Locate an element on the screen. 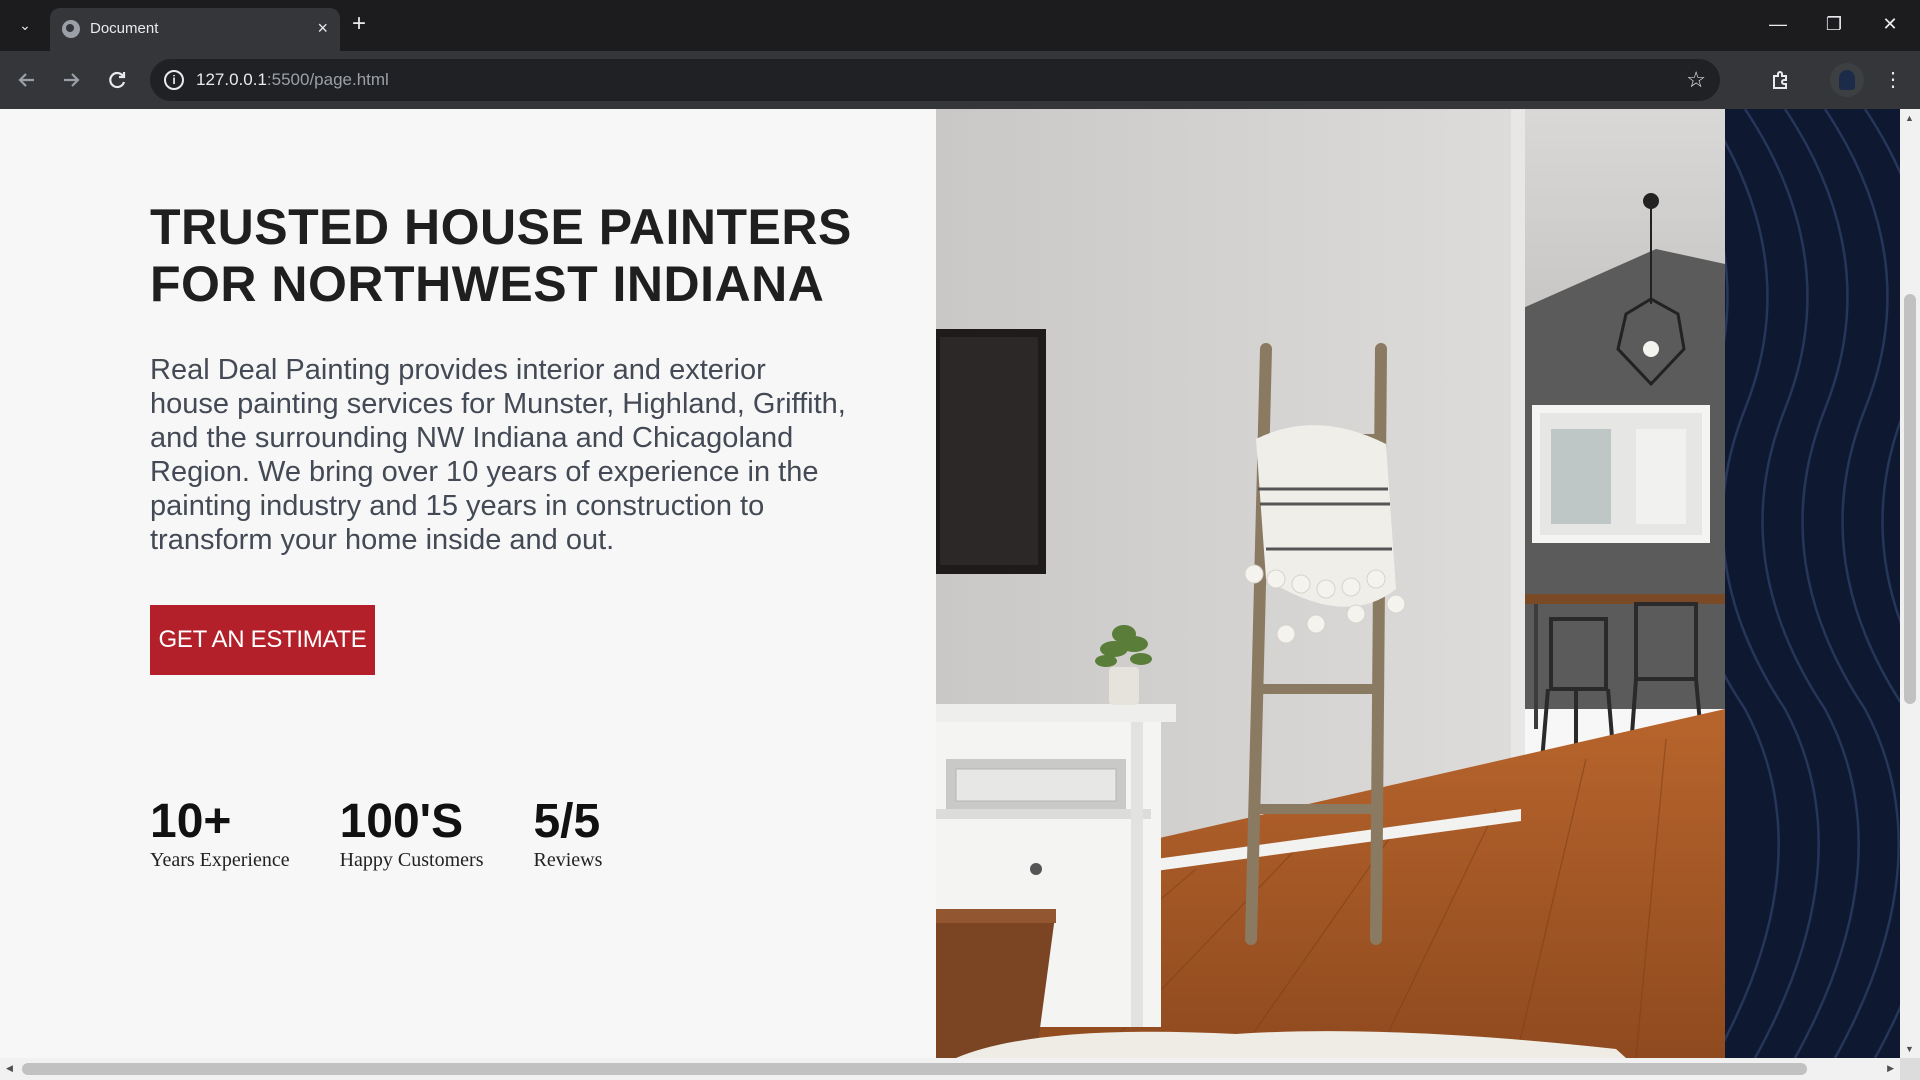 The height and width of the screenshot is (1080, 1920). stat-label: Reviews is located at coordinates (568, 860).